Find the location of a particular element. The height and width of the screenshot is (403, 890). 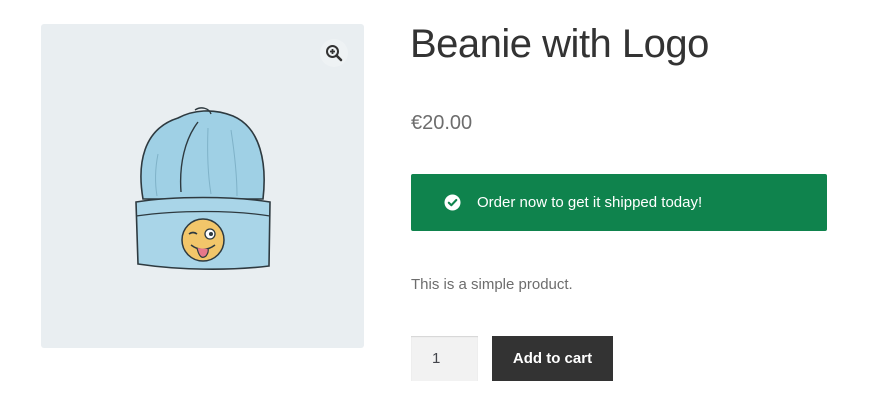

zoom-button is located at coordinates (334, 53).